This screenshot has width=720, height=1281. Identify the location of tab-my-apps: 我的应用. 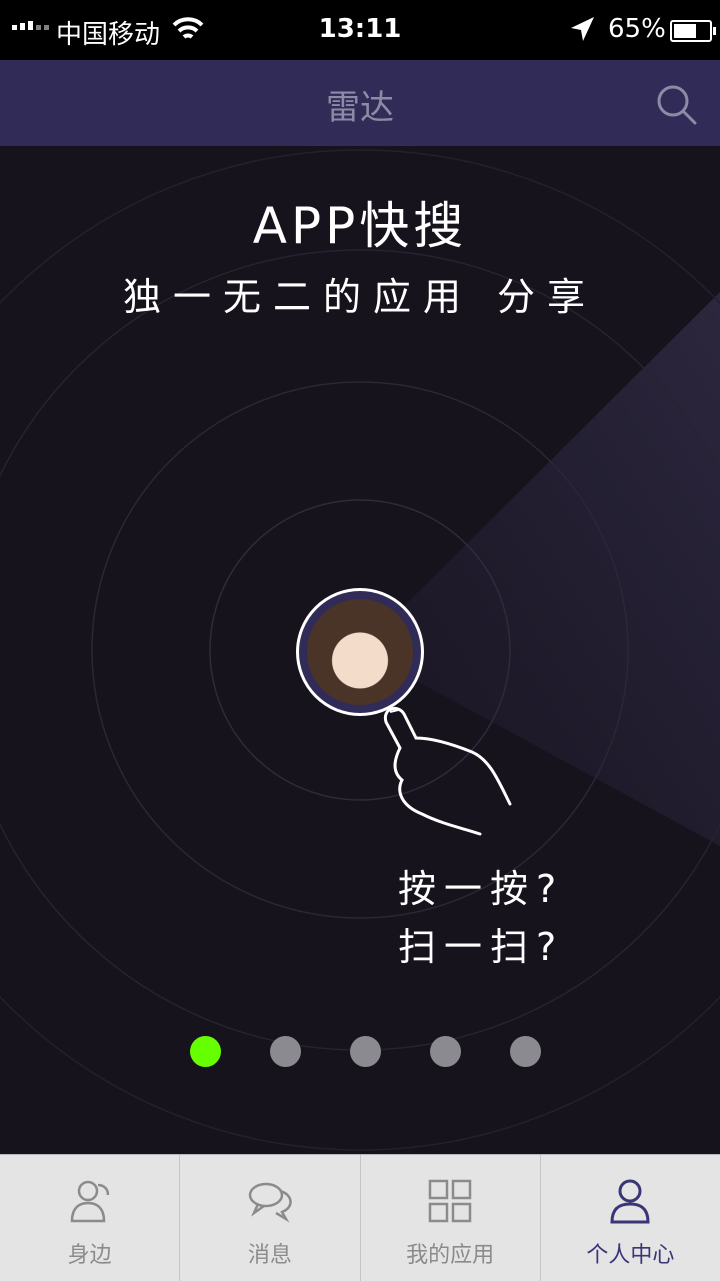
(451, 1218).